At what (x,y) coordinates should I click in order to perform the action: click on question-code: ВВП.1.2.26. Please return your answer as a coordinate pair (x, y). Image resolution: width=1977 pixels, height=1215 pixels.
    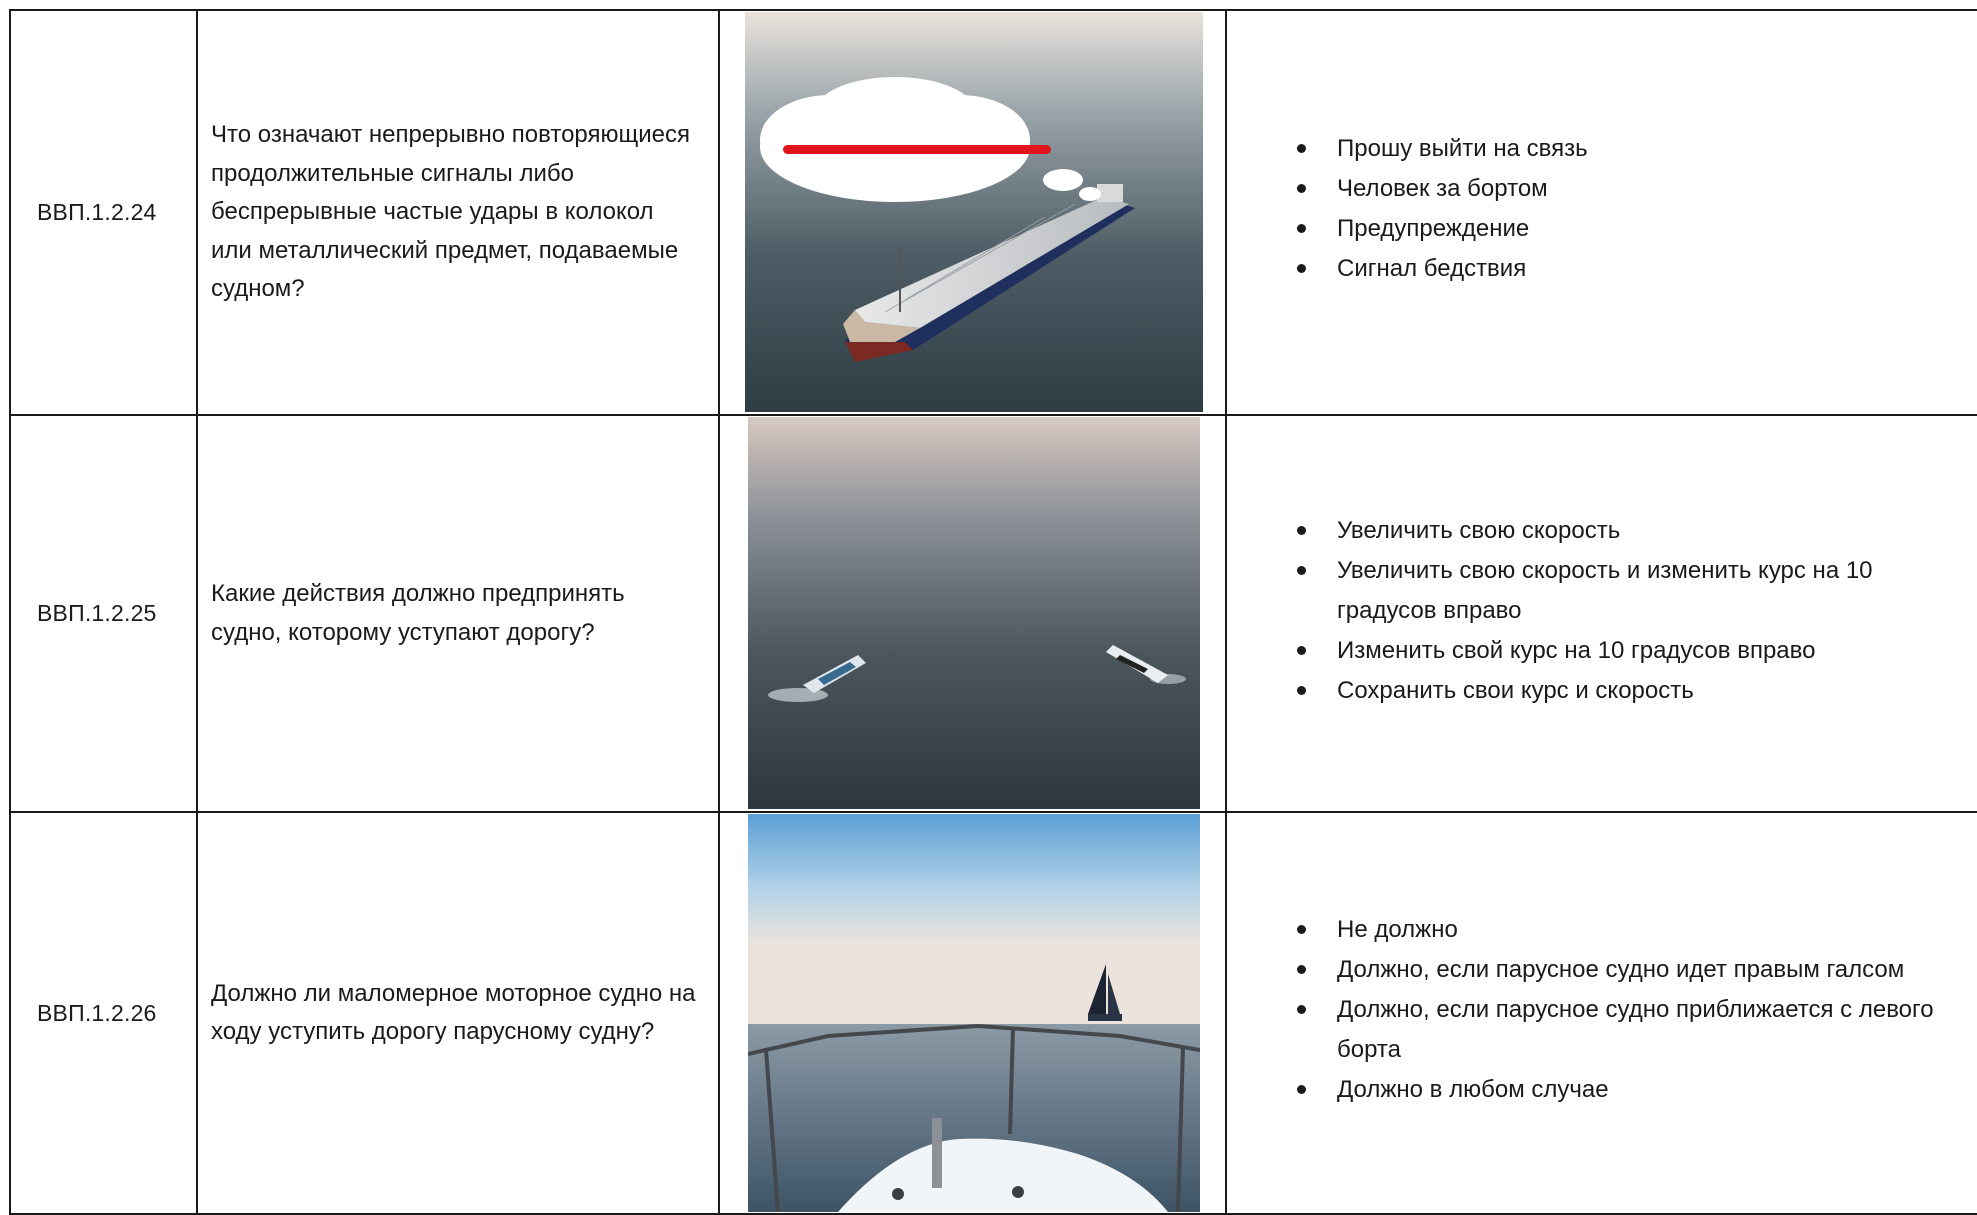
    Looking at the image, I should click on (97, 1012).